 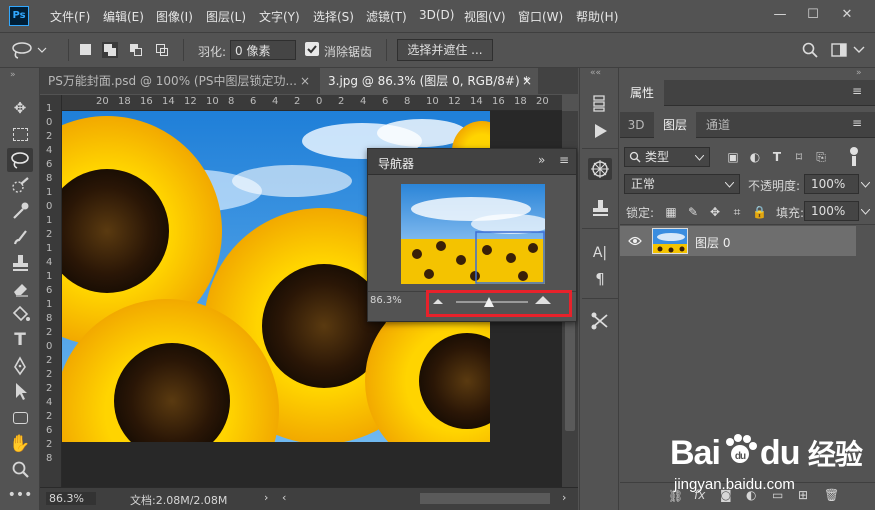 I want to click on eye-icon, so click(x=635, y=241).